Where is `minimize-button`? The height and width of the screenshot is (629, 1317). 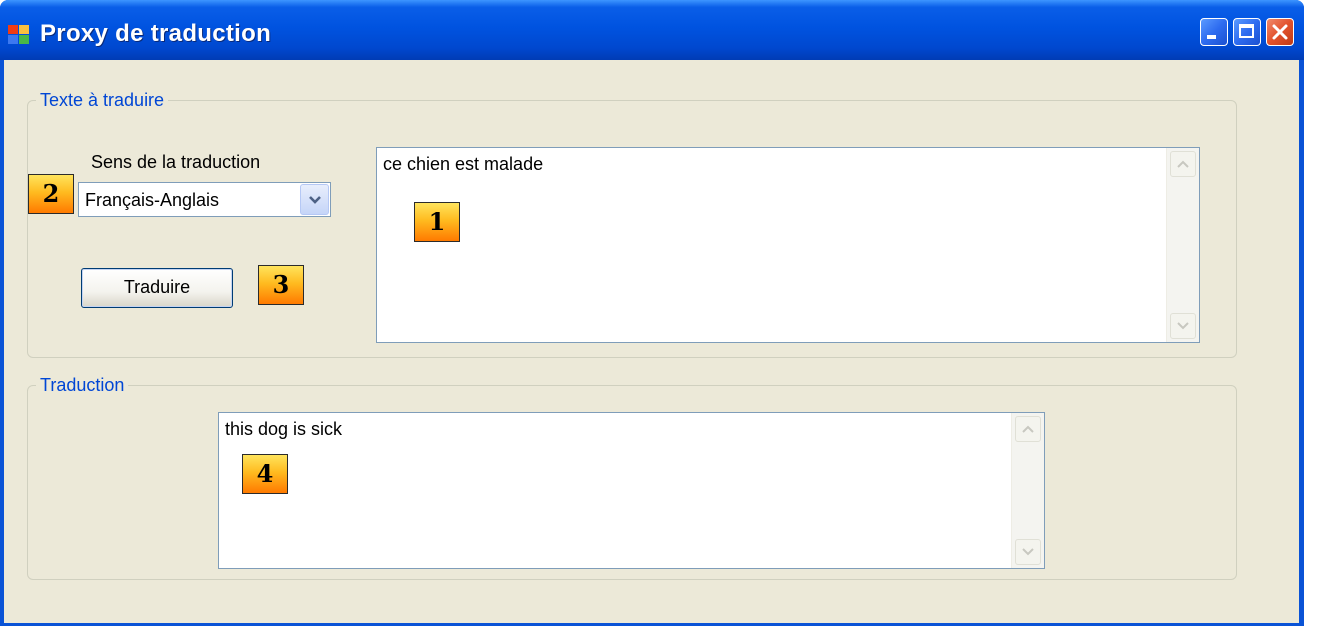
minimize-button is located at coordinates (1214, 32).